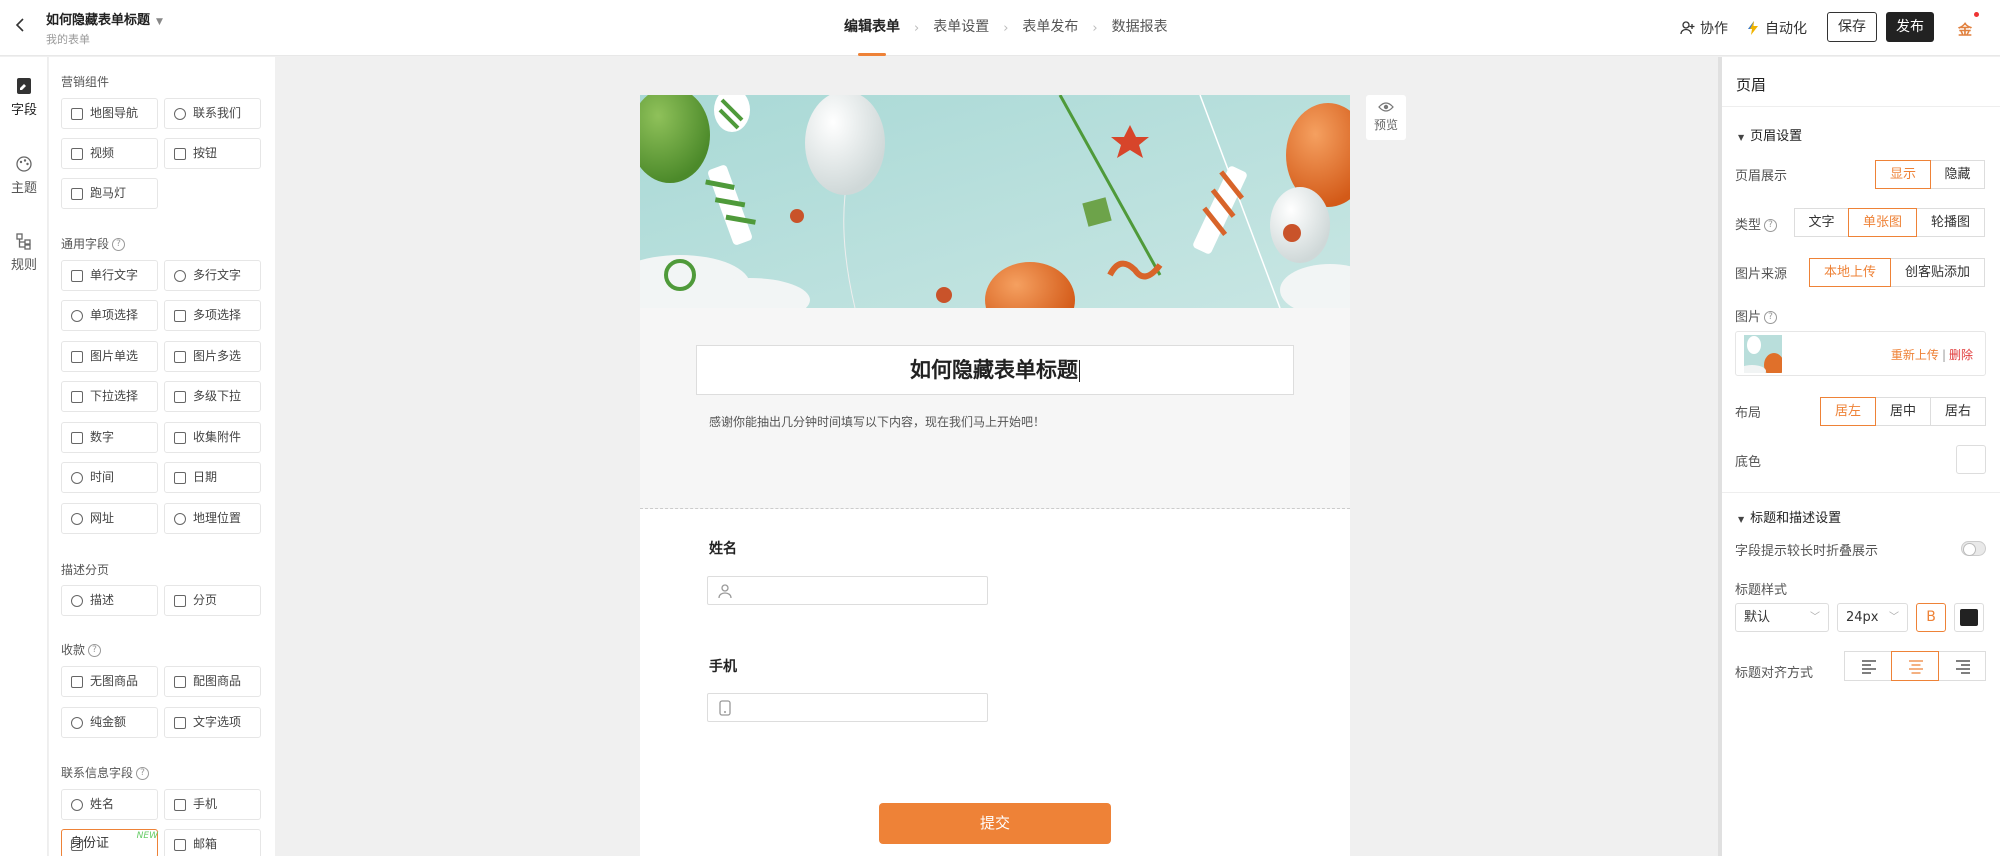 The height and width of the screenshot is (856, 2000). What do you see at coordinates (109, 315) in the screenshot?
I see `component-single-choice: 单项选择` at bounding box center [109, 315].